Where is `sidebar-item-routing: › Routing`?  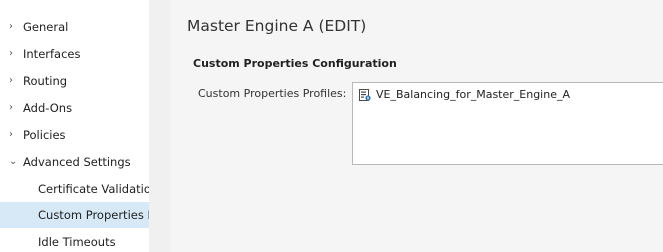 sidebar-item-routing: › Routing is located at coordinates (74, 81).